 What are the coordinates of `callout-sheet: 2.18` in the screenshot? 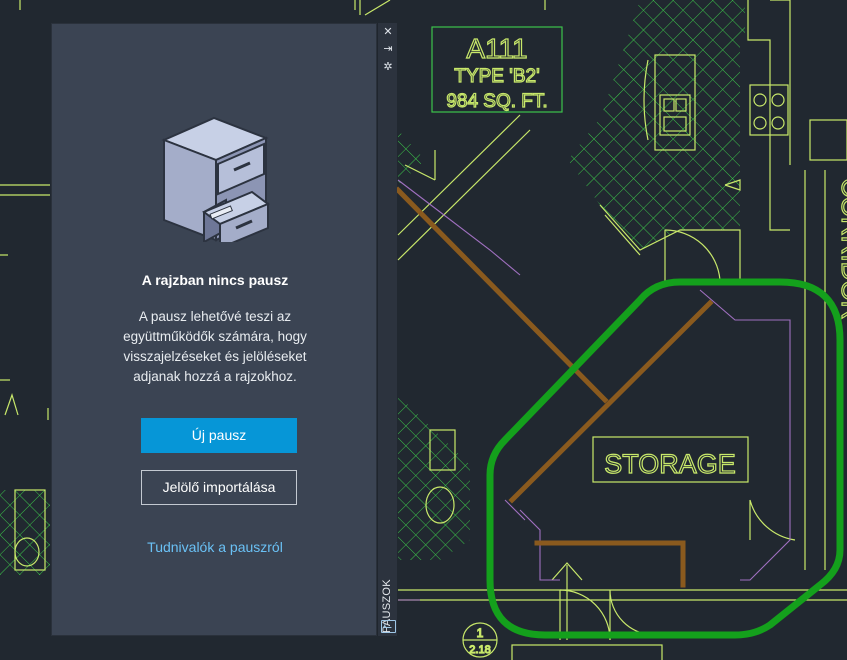 It's located at (479, 650).